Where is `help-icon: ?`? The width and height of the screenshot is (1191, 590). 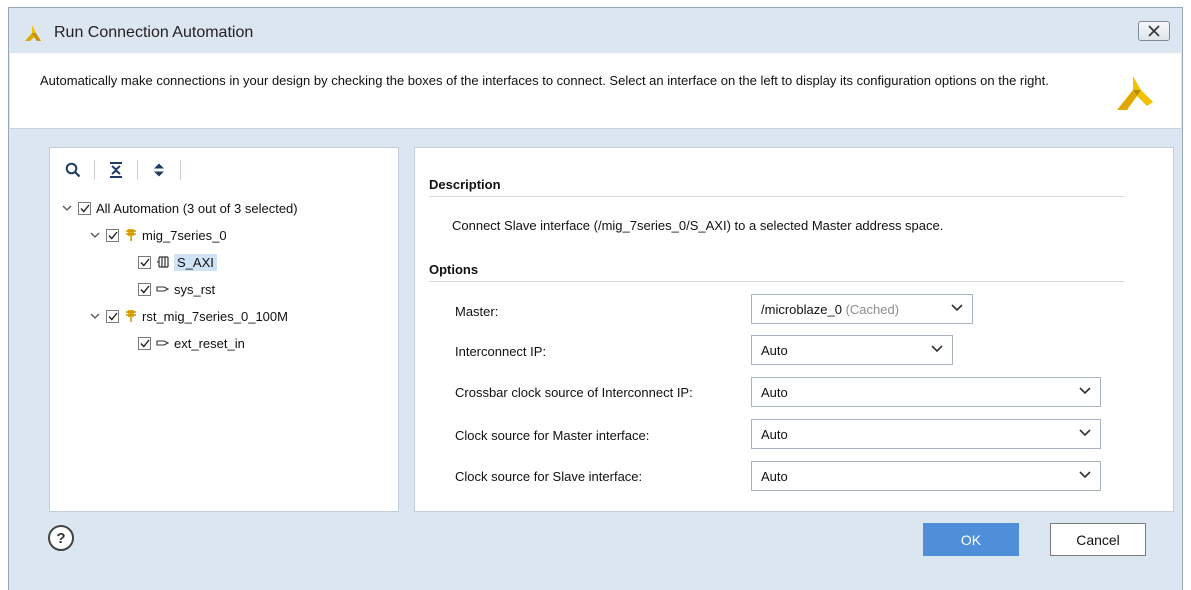
help-icon: ? is located at coordinates (61, 538).